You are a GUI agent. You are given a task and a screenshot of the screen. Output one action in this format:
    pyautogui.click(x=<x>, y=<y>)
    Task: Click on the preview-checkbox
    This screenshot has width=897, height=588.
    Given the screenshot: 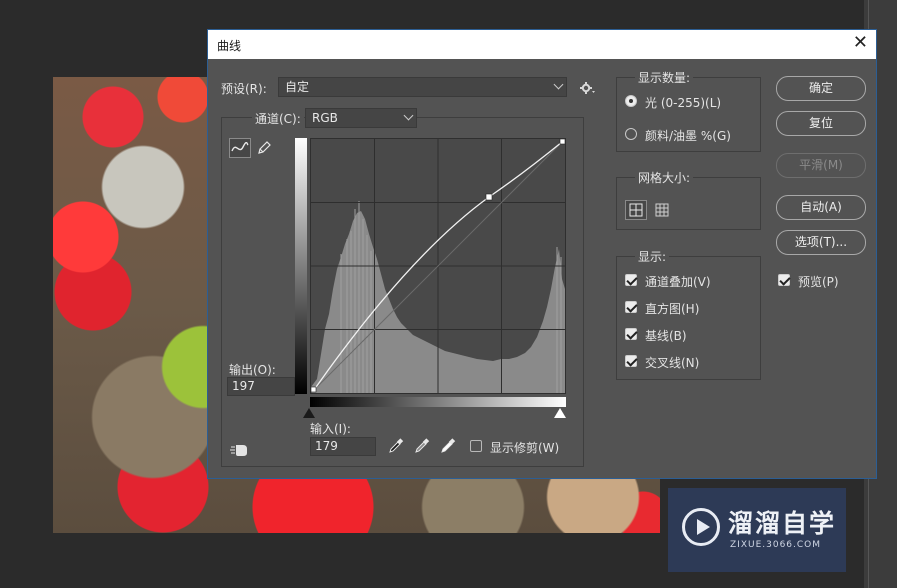 What is the action you would take?
    pyautogui.click(x=784, y=280)
    